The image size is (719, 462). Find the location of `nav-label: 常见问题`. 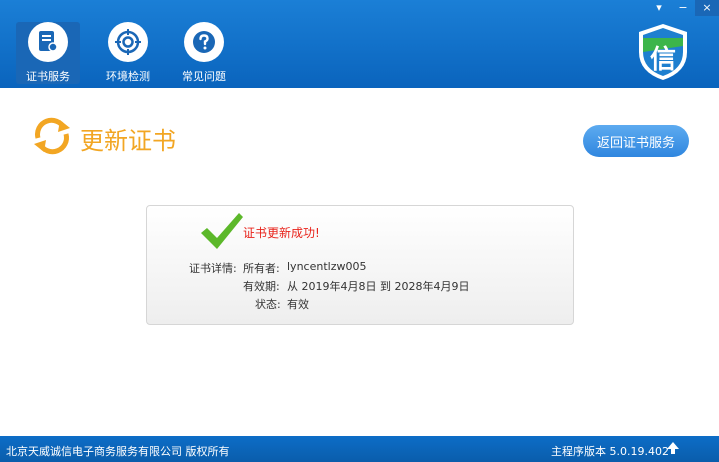

nav-label: 常见问题 is located at coordinates (204, 76).